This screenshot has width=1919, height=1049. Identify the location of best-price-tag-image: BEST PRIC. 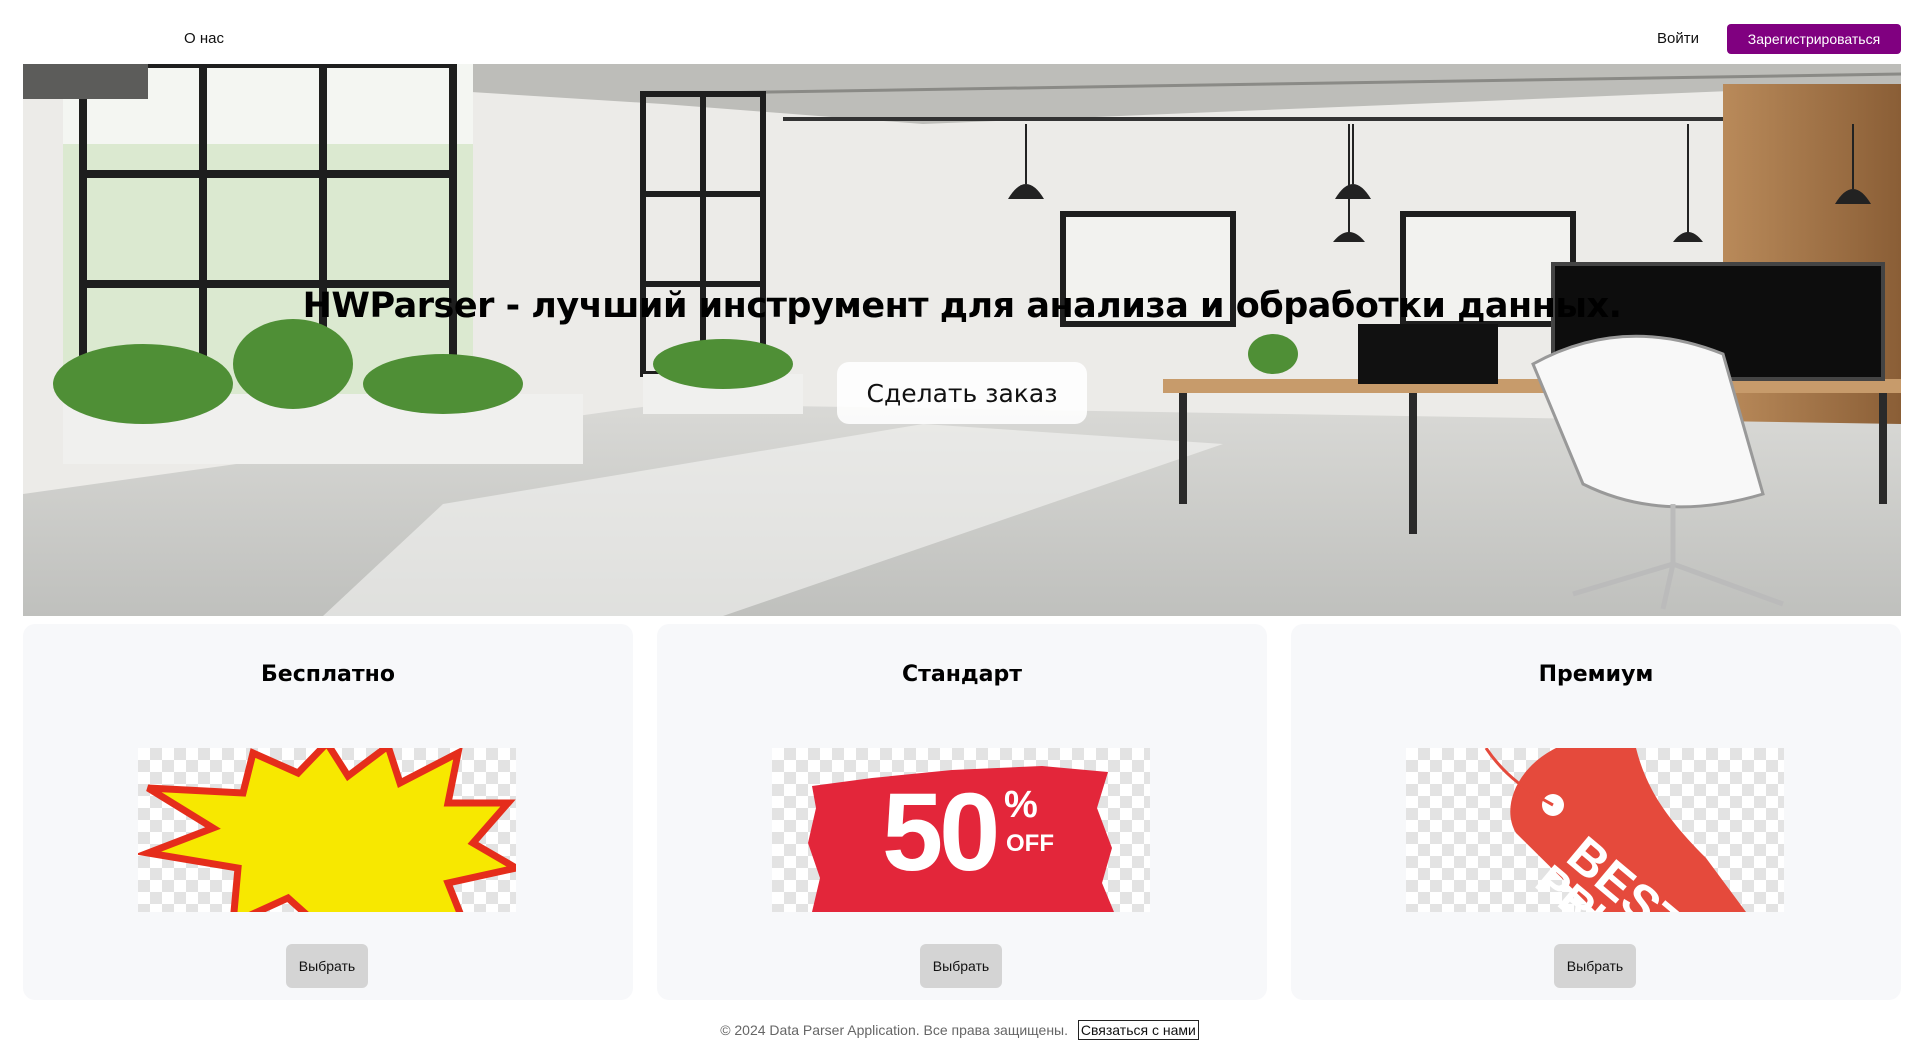
(1595, 830).